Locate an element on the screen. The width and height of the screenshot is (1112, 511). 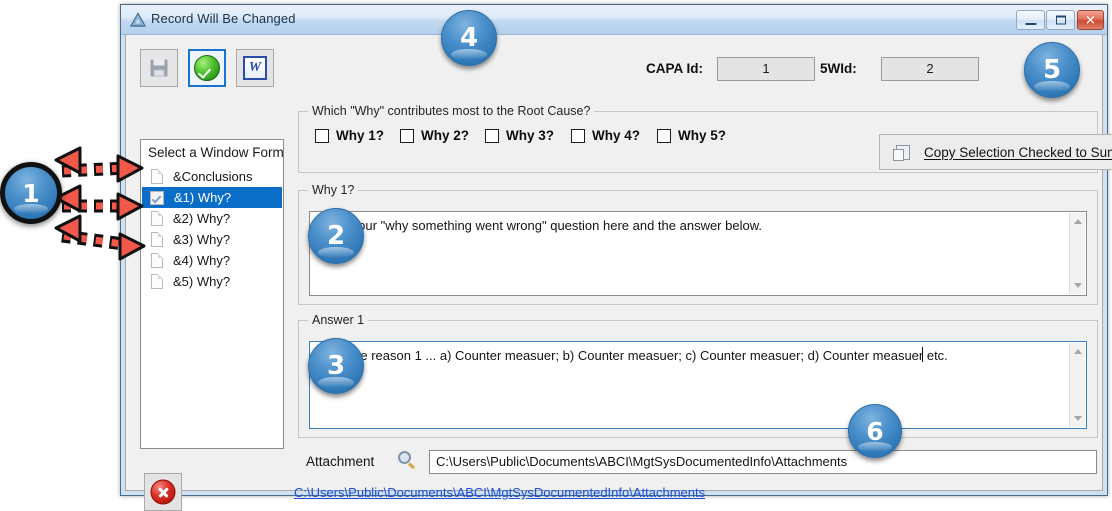
answer-legend: Answer 1 is located at coordinates (338, 320).